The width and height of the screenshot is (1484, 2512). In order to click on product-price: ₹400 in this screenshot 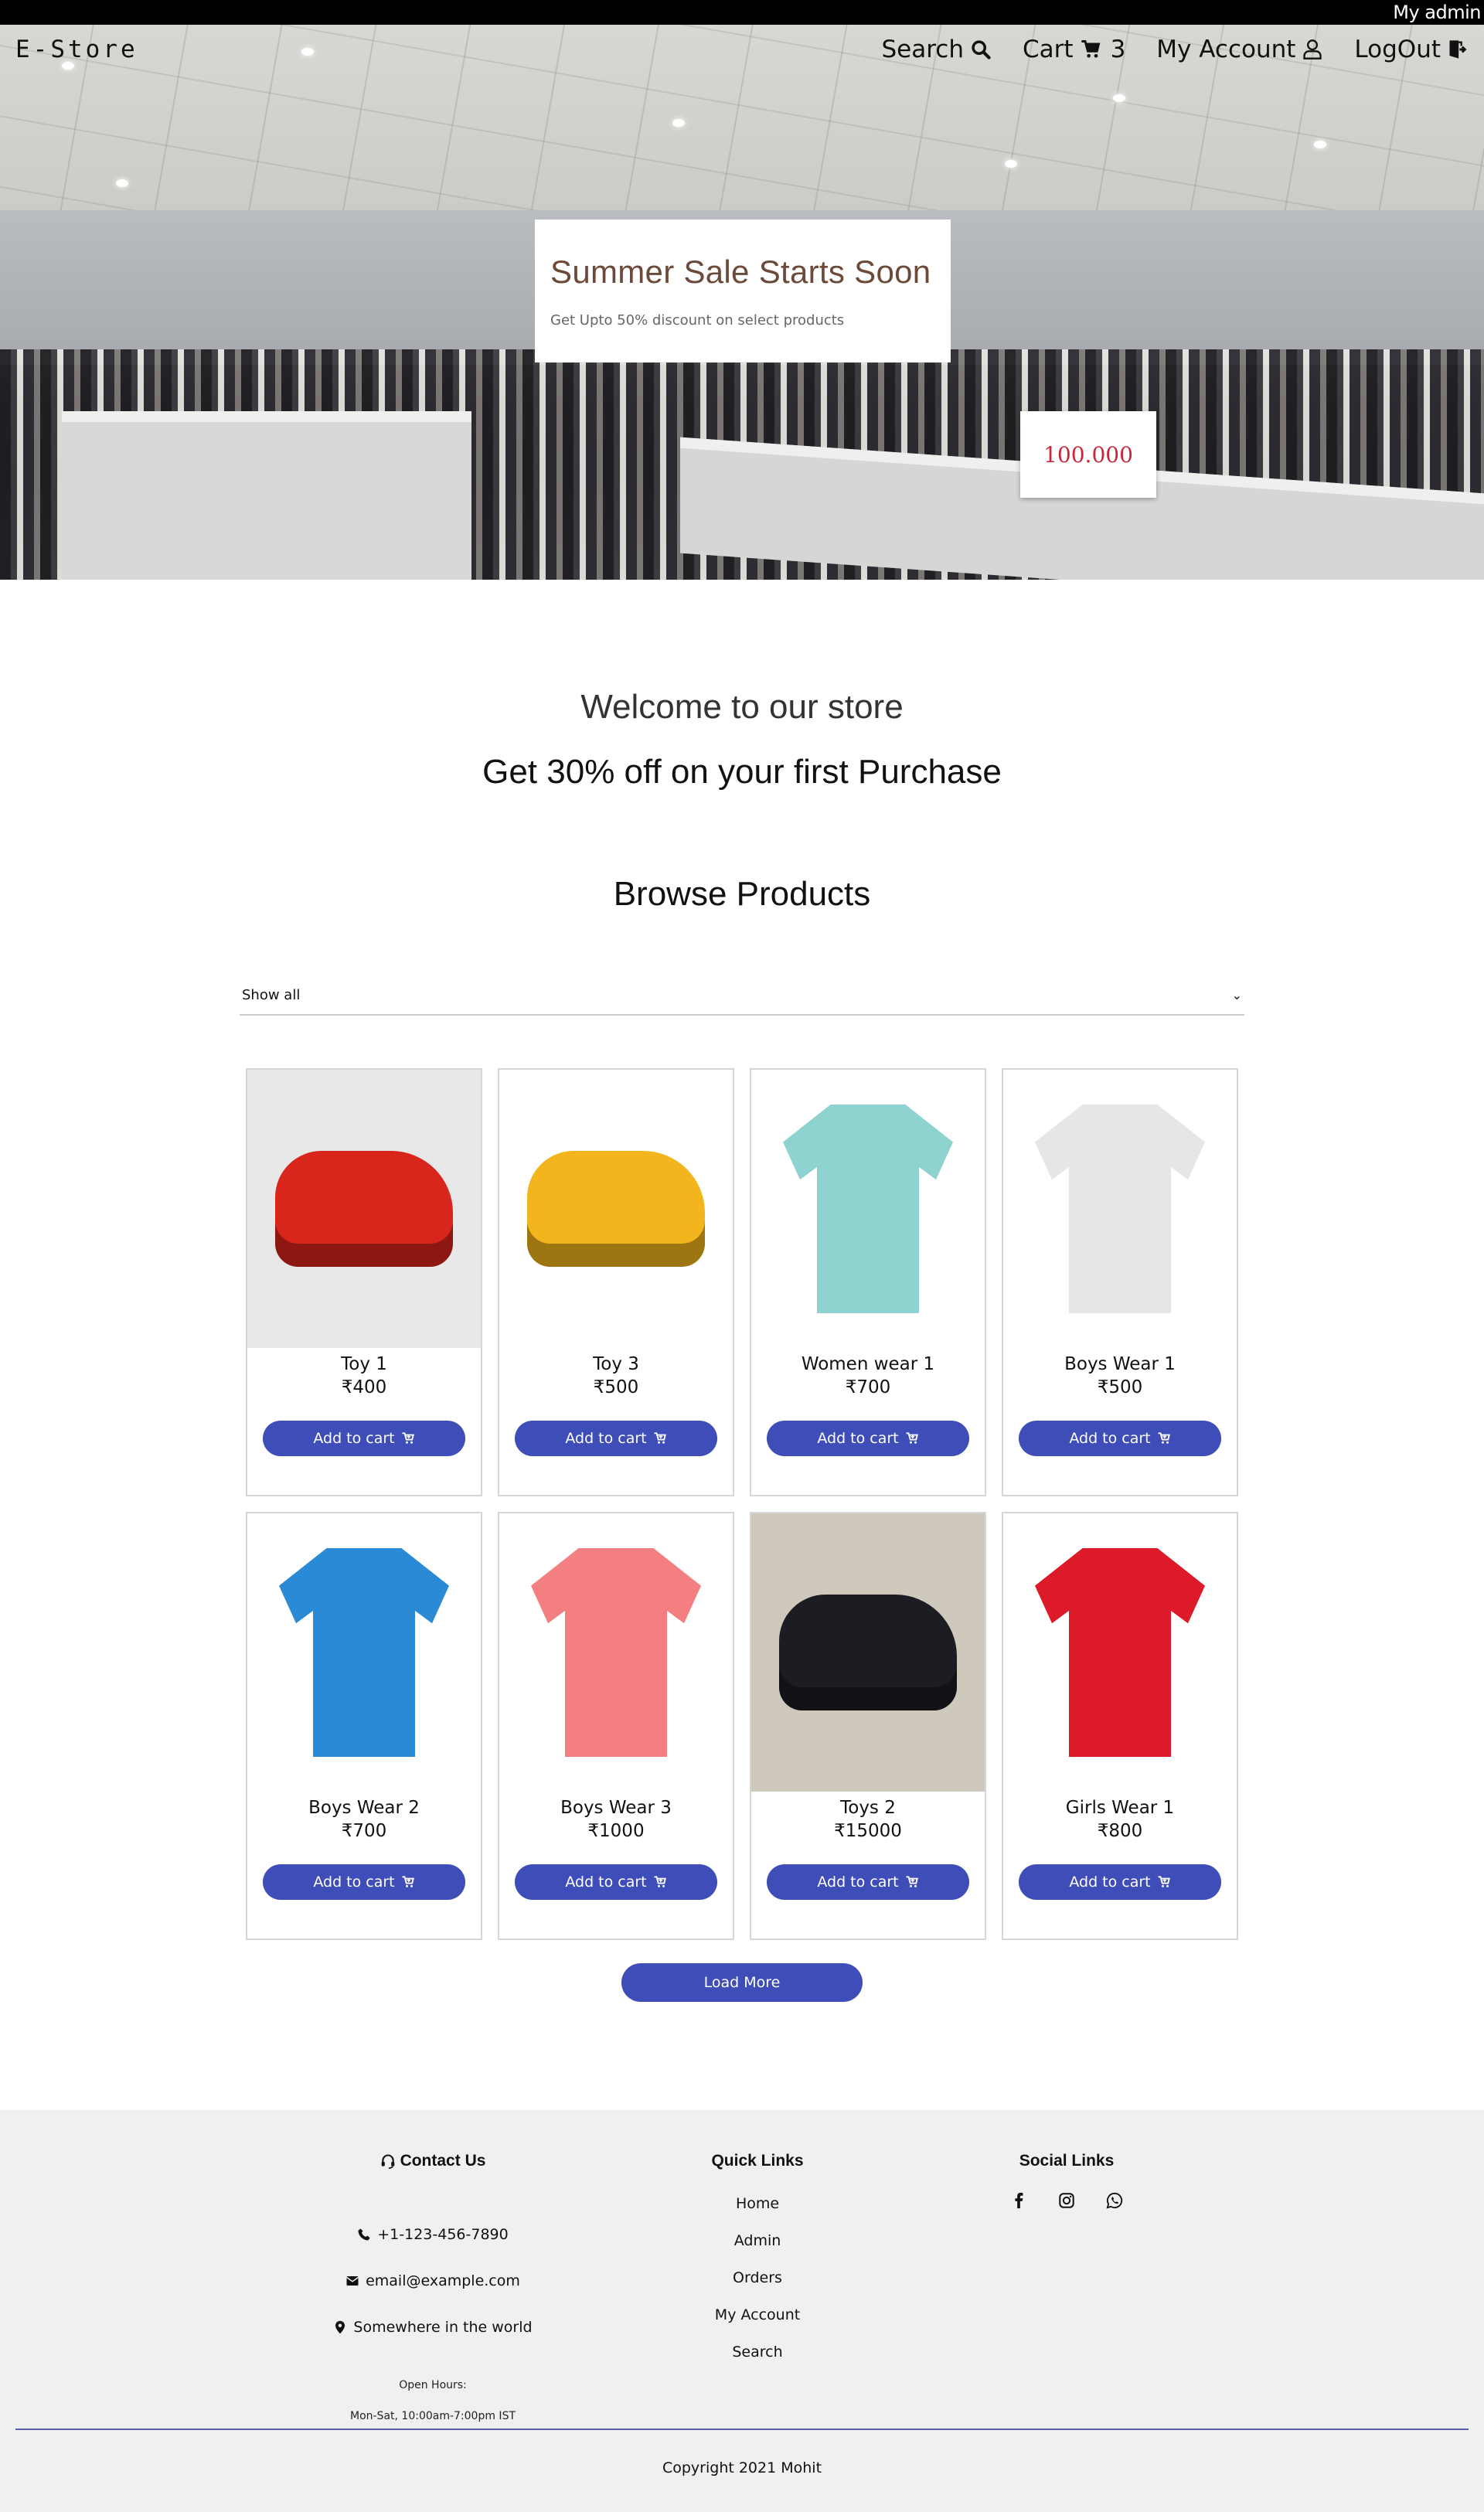, I will do `click(364, 1387)`.